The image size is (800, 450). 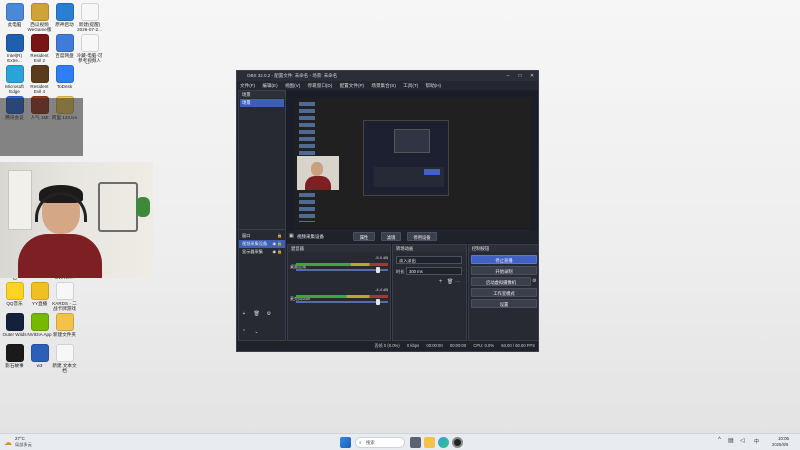 I want to click on clock-date: 2025/8/8, so click(x=780, y=444).